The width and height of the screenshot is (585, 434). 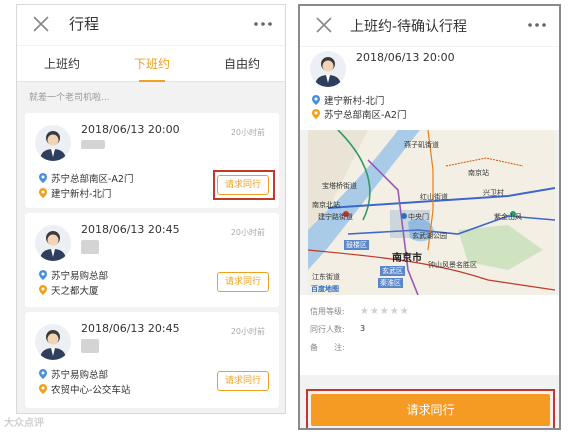 I want to click on route-to: 农贸中心-公交车站, so click(x=84, y=389).